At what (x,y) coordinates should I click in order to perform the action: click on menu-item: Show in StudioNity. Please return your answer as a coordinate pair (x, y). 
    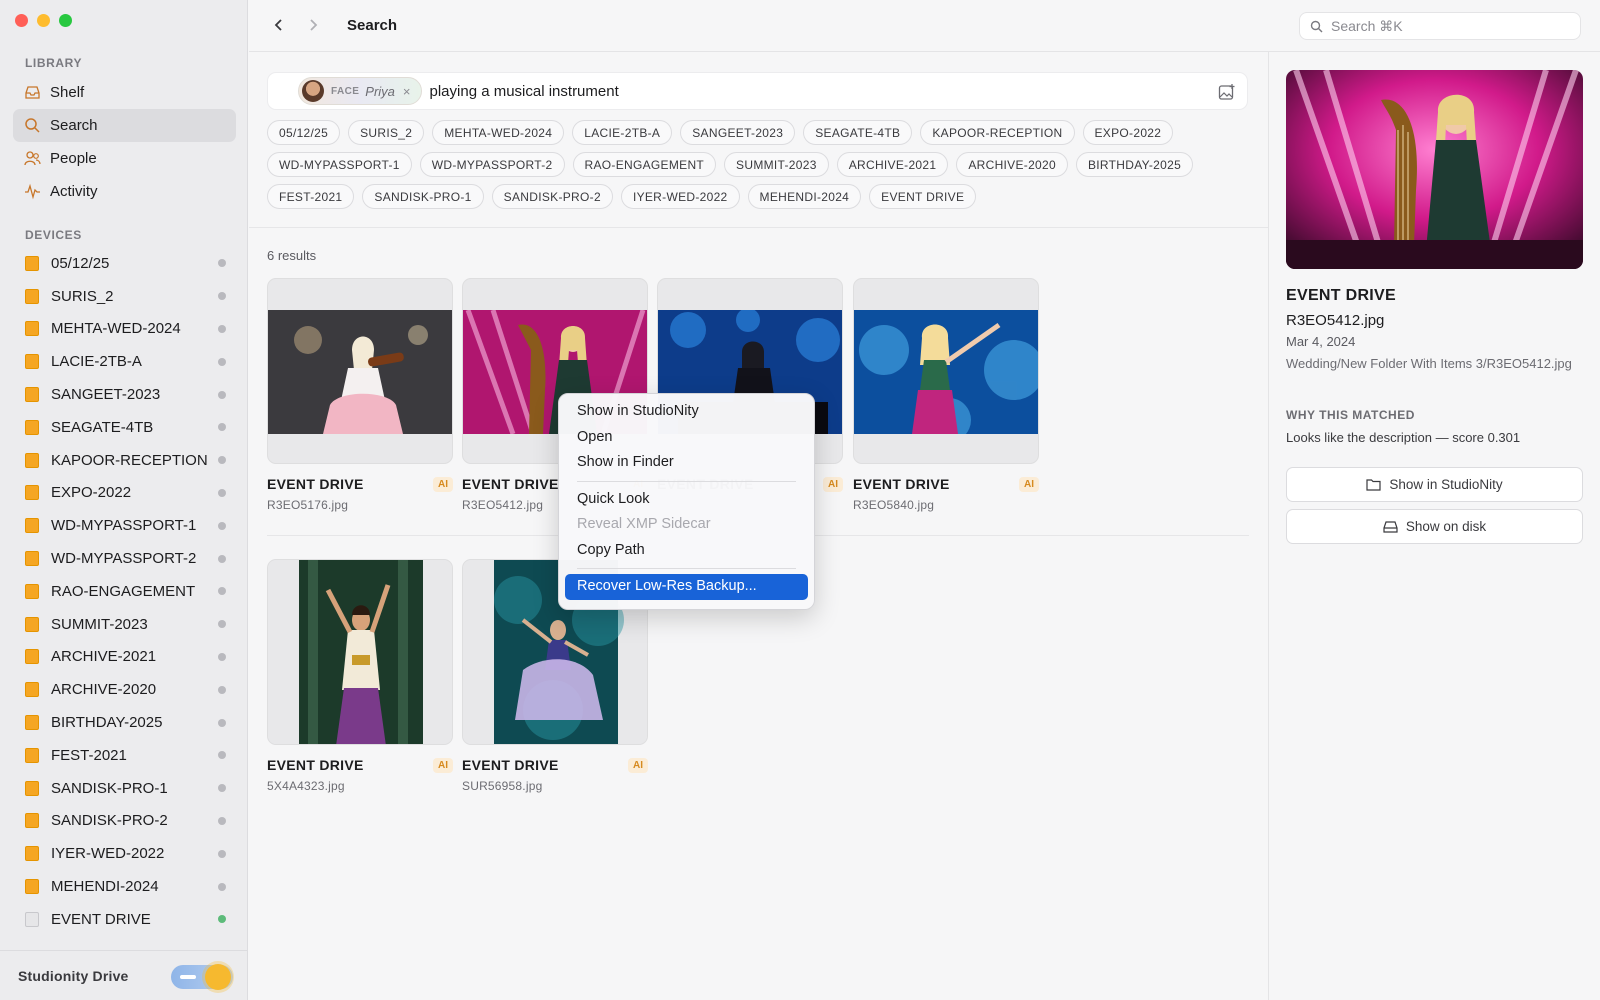
    Looking at the image, I should click on (686, 412).